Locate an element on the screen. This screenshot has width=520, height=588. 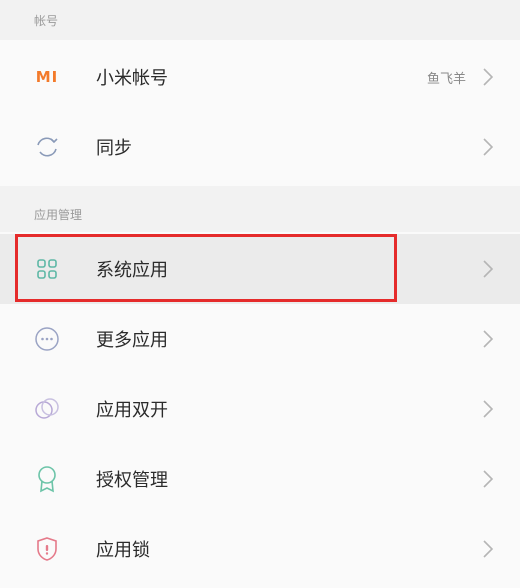
row-label: 应用双开 is located at coordinates (132, 410).